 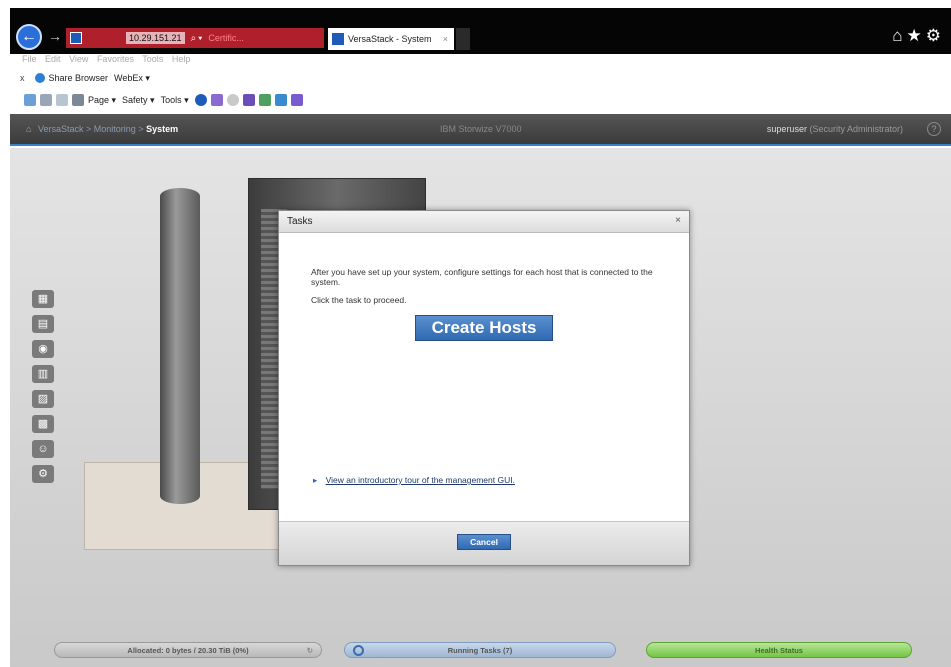 What do you see at coordinates (79, 78) in the screenshot?
I see `share-browser-link: Share Browser` at bounding box center [79, 78].